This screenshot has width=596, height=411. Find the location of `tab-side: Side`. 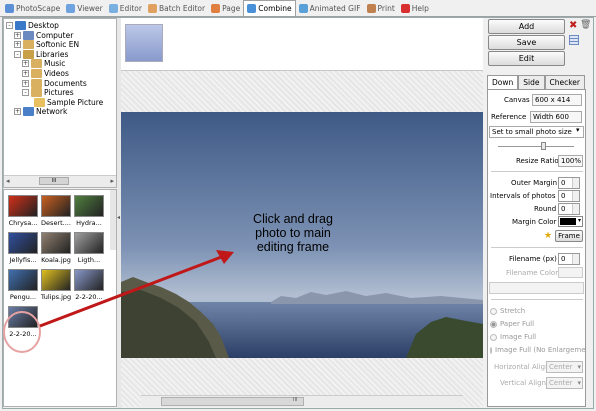

tab-side: Side is located at coordinates (531, 82).